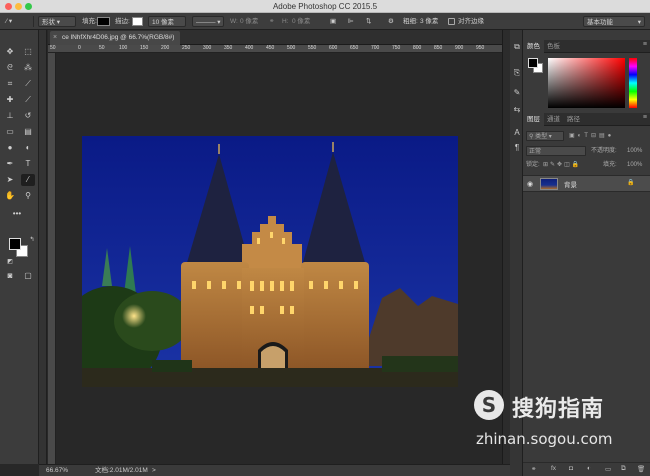 This screenshot has height=476, width=650. I want to click on path-ops-icon: ▣, so click(333, 21).